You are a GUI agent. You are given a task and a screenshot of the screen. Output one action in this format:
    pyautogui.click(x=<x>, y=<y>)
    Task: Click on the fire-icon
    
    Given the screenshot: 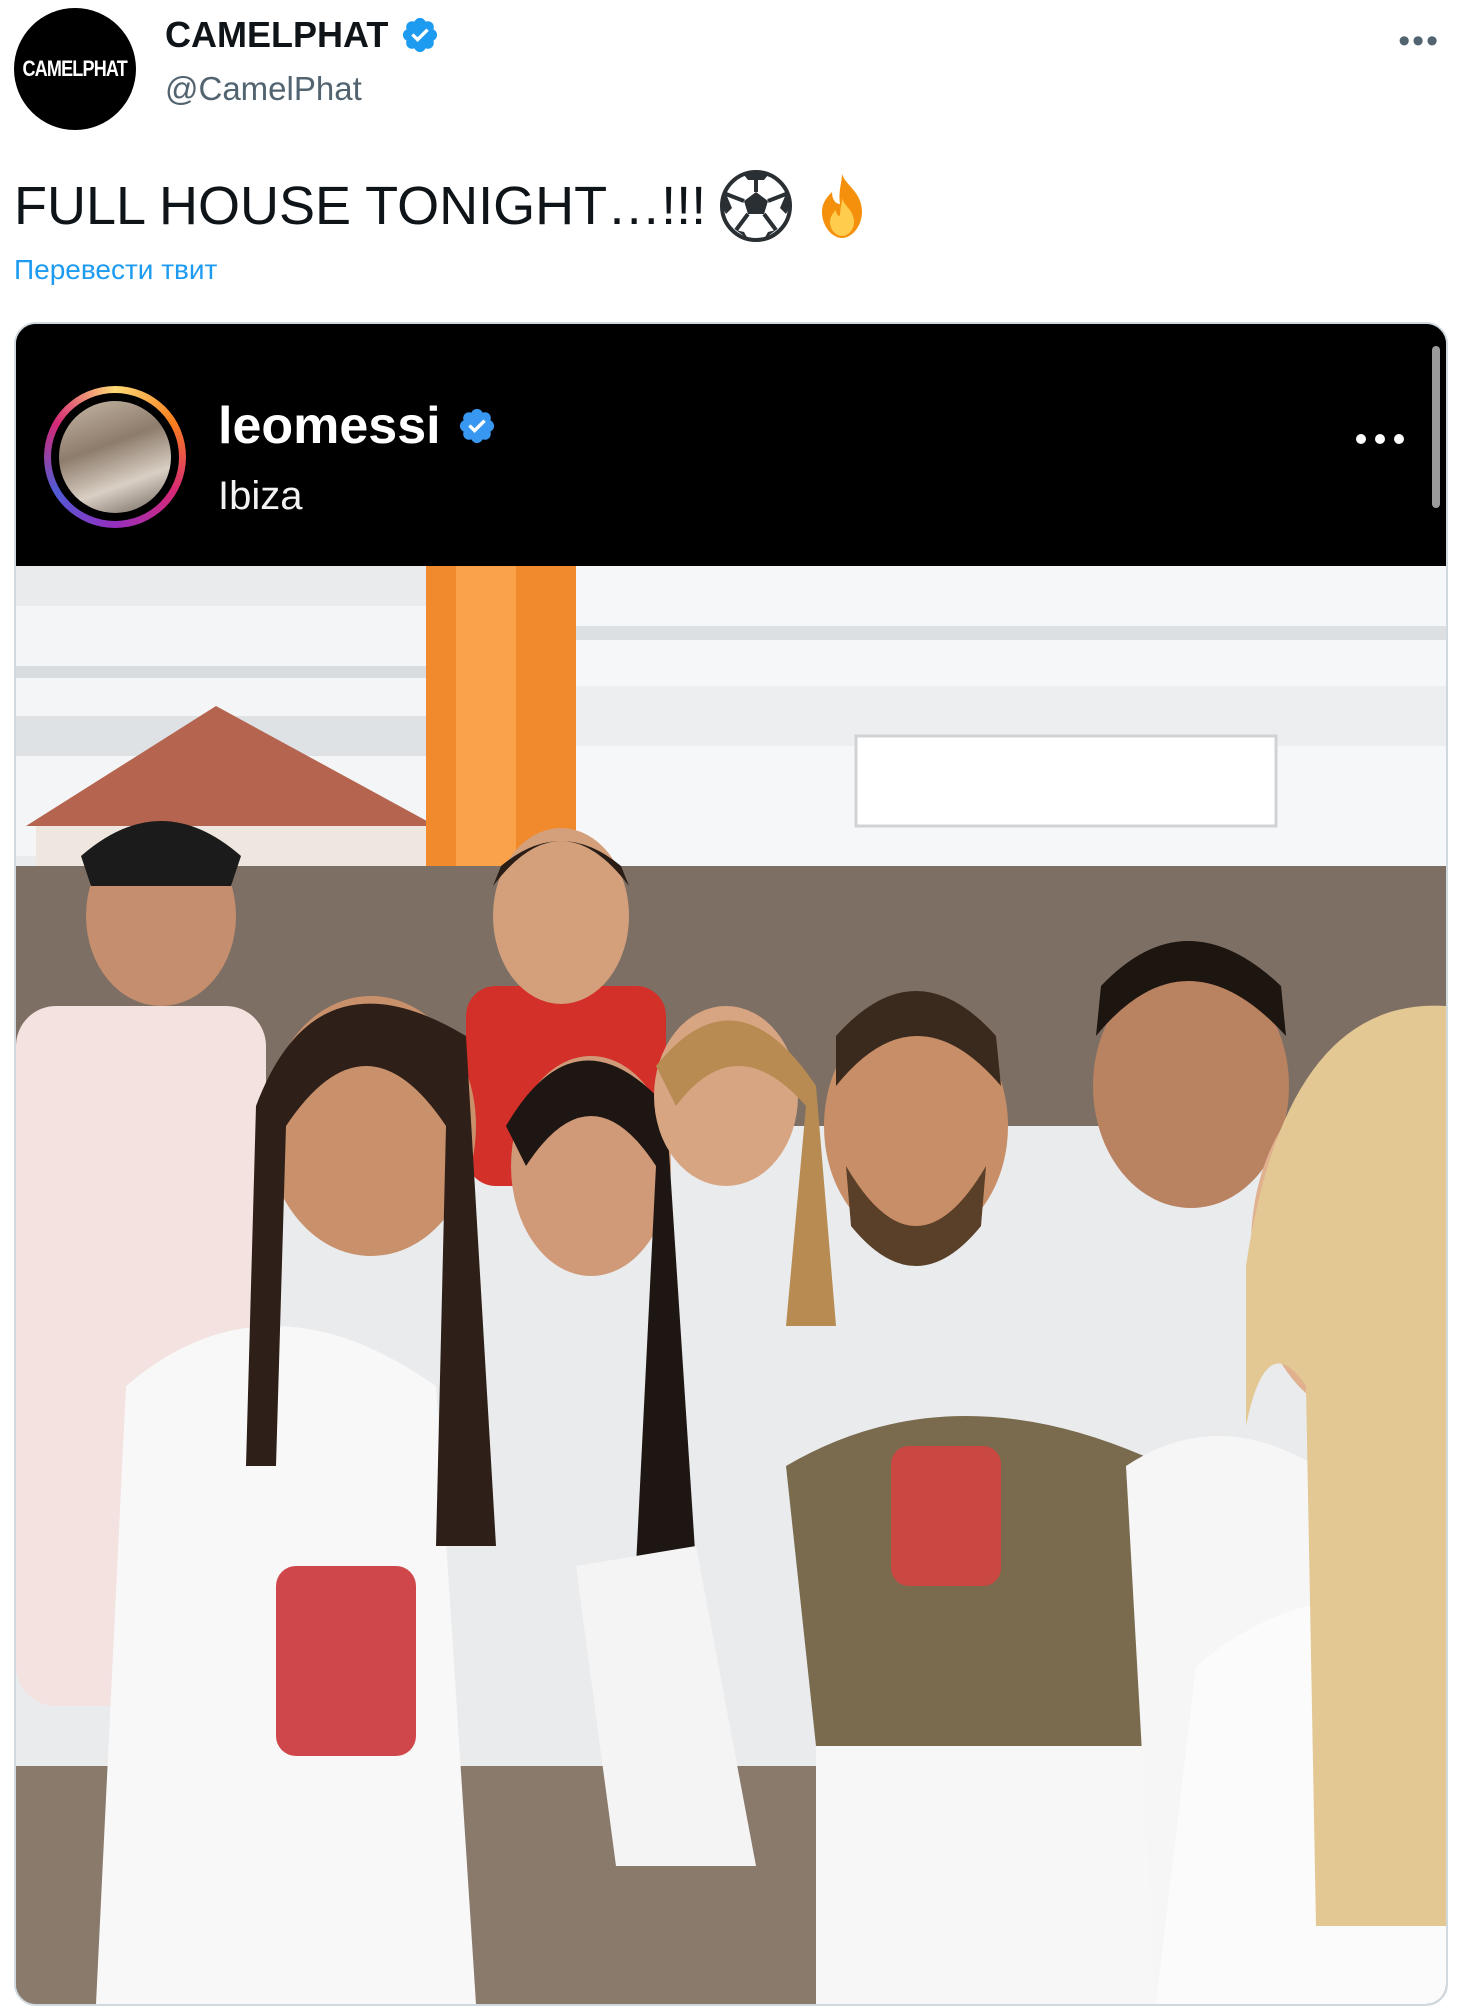 What is the action you would take?
    pyautogui.click(x=842, y=206)
    